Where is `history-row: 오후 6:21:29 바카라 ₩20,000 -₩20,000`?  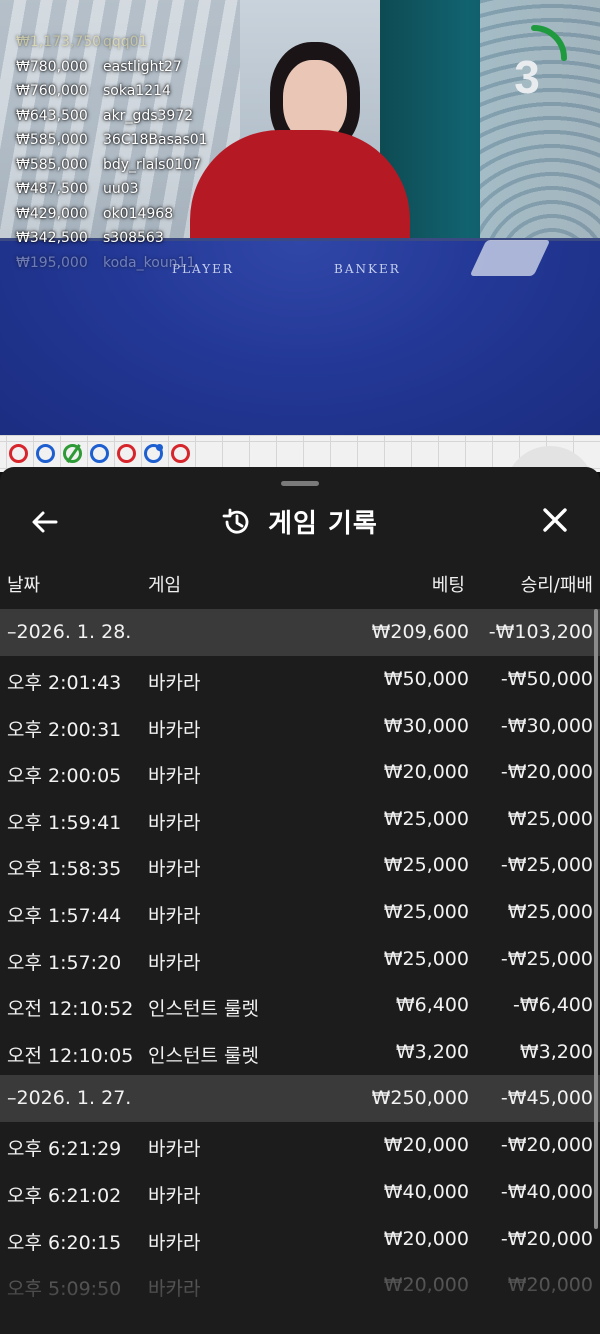
history-row: 오후 6:21:29 바카라 ₩20,000 -₩20,000 is located at coordinates (300, 1145).